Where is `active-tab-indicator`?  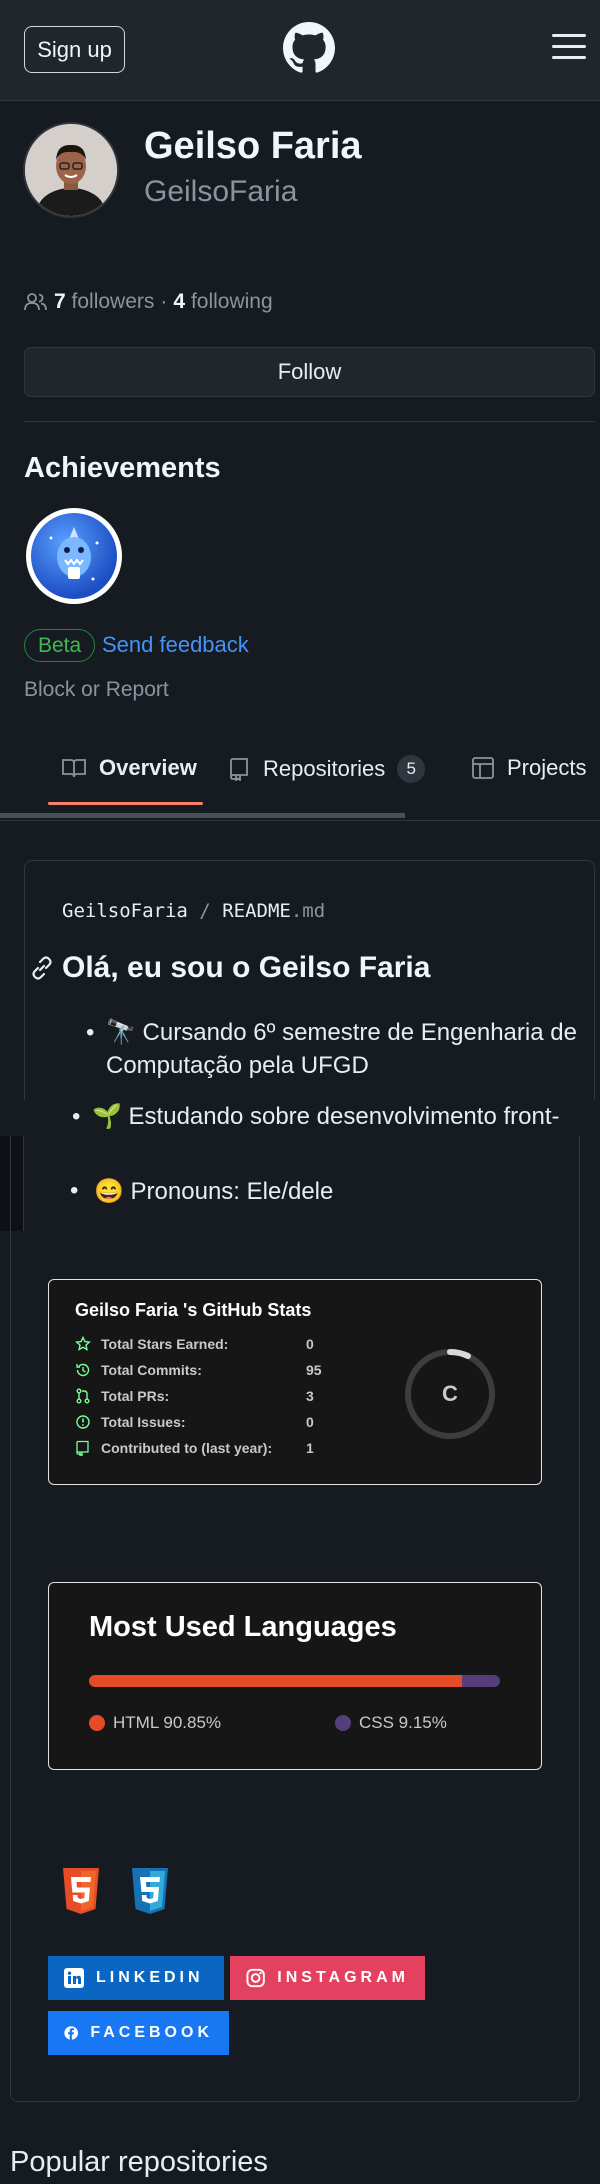
active-tab-indicator is located at coordinates (125, 803).